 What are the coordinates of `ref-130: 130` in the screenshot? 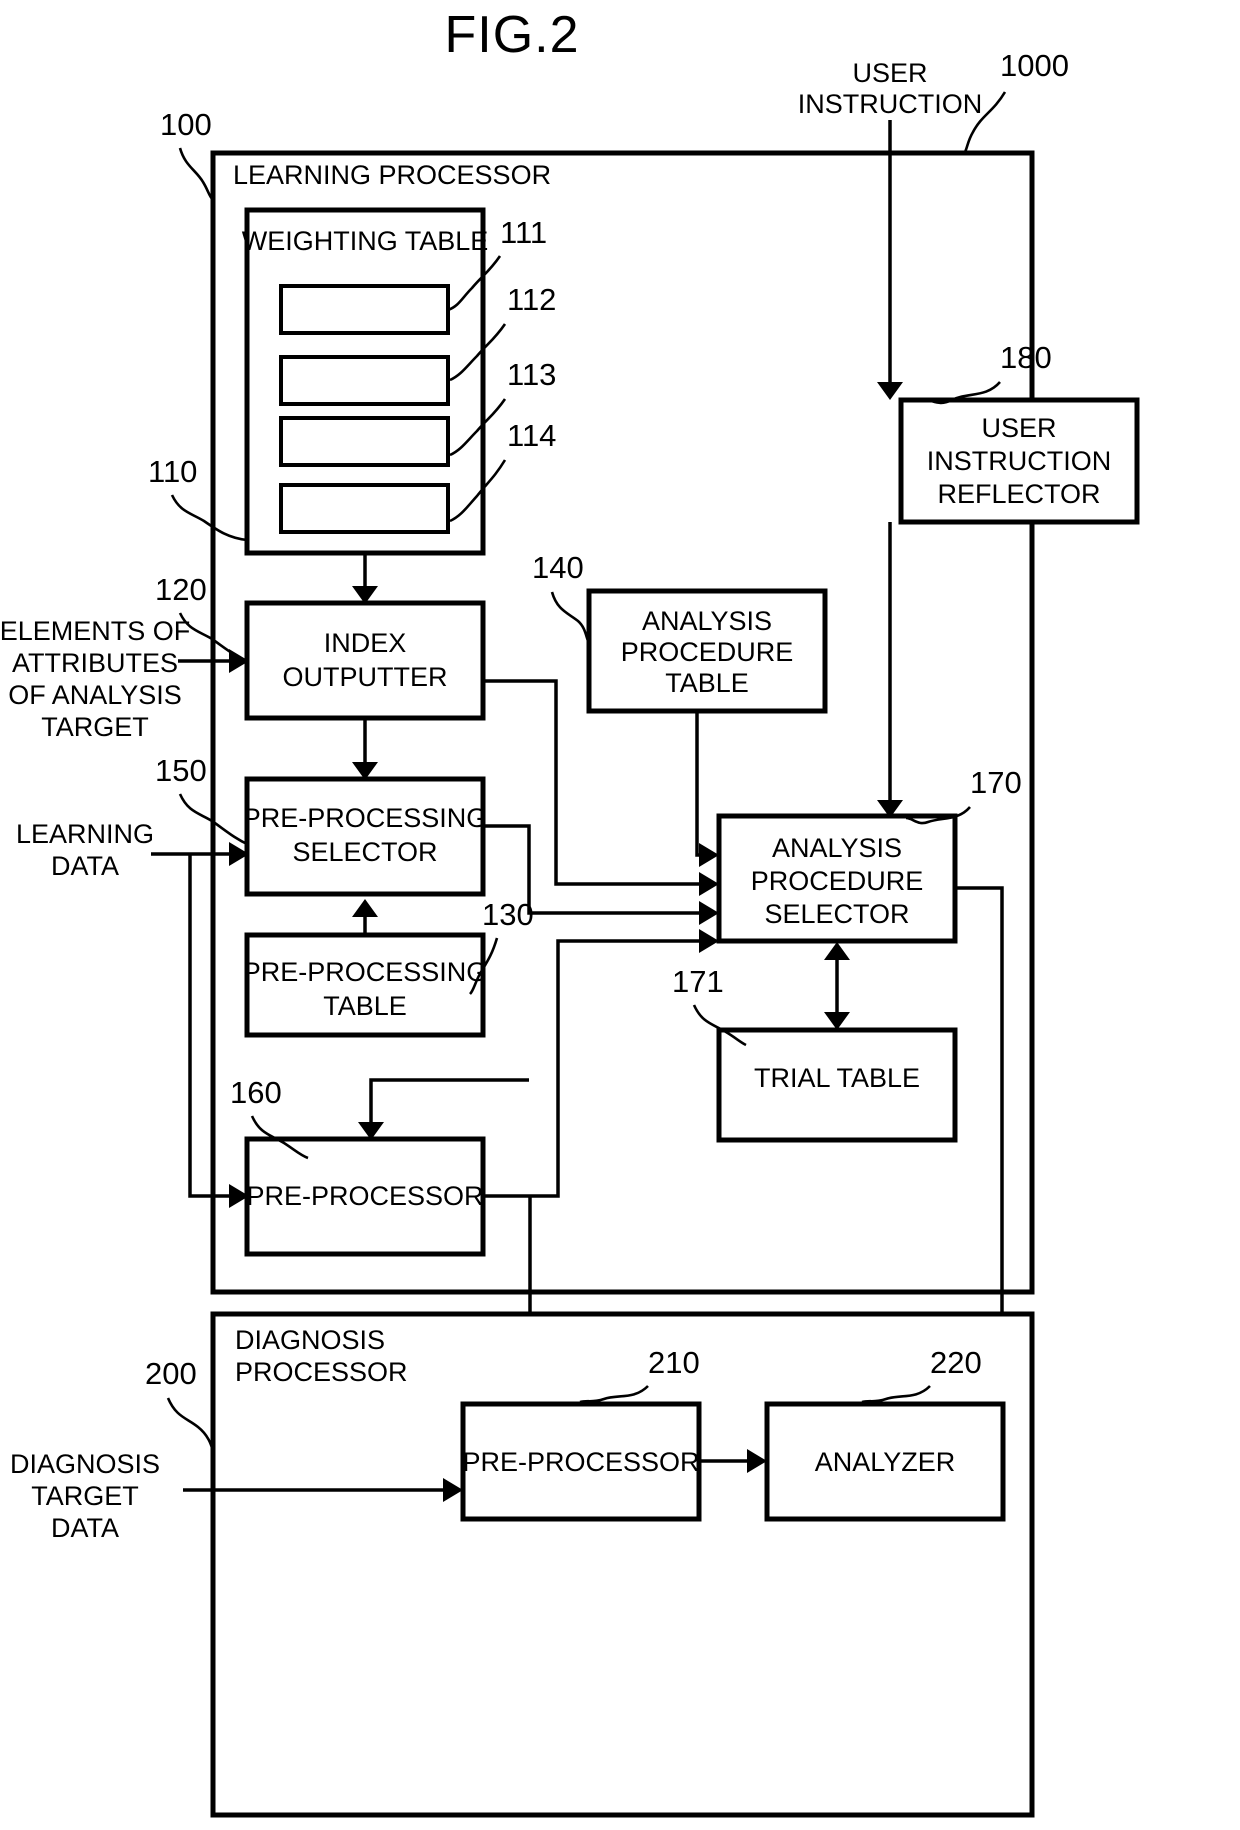 It's located at (508, 914).